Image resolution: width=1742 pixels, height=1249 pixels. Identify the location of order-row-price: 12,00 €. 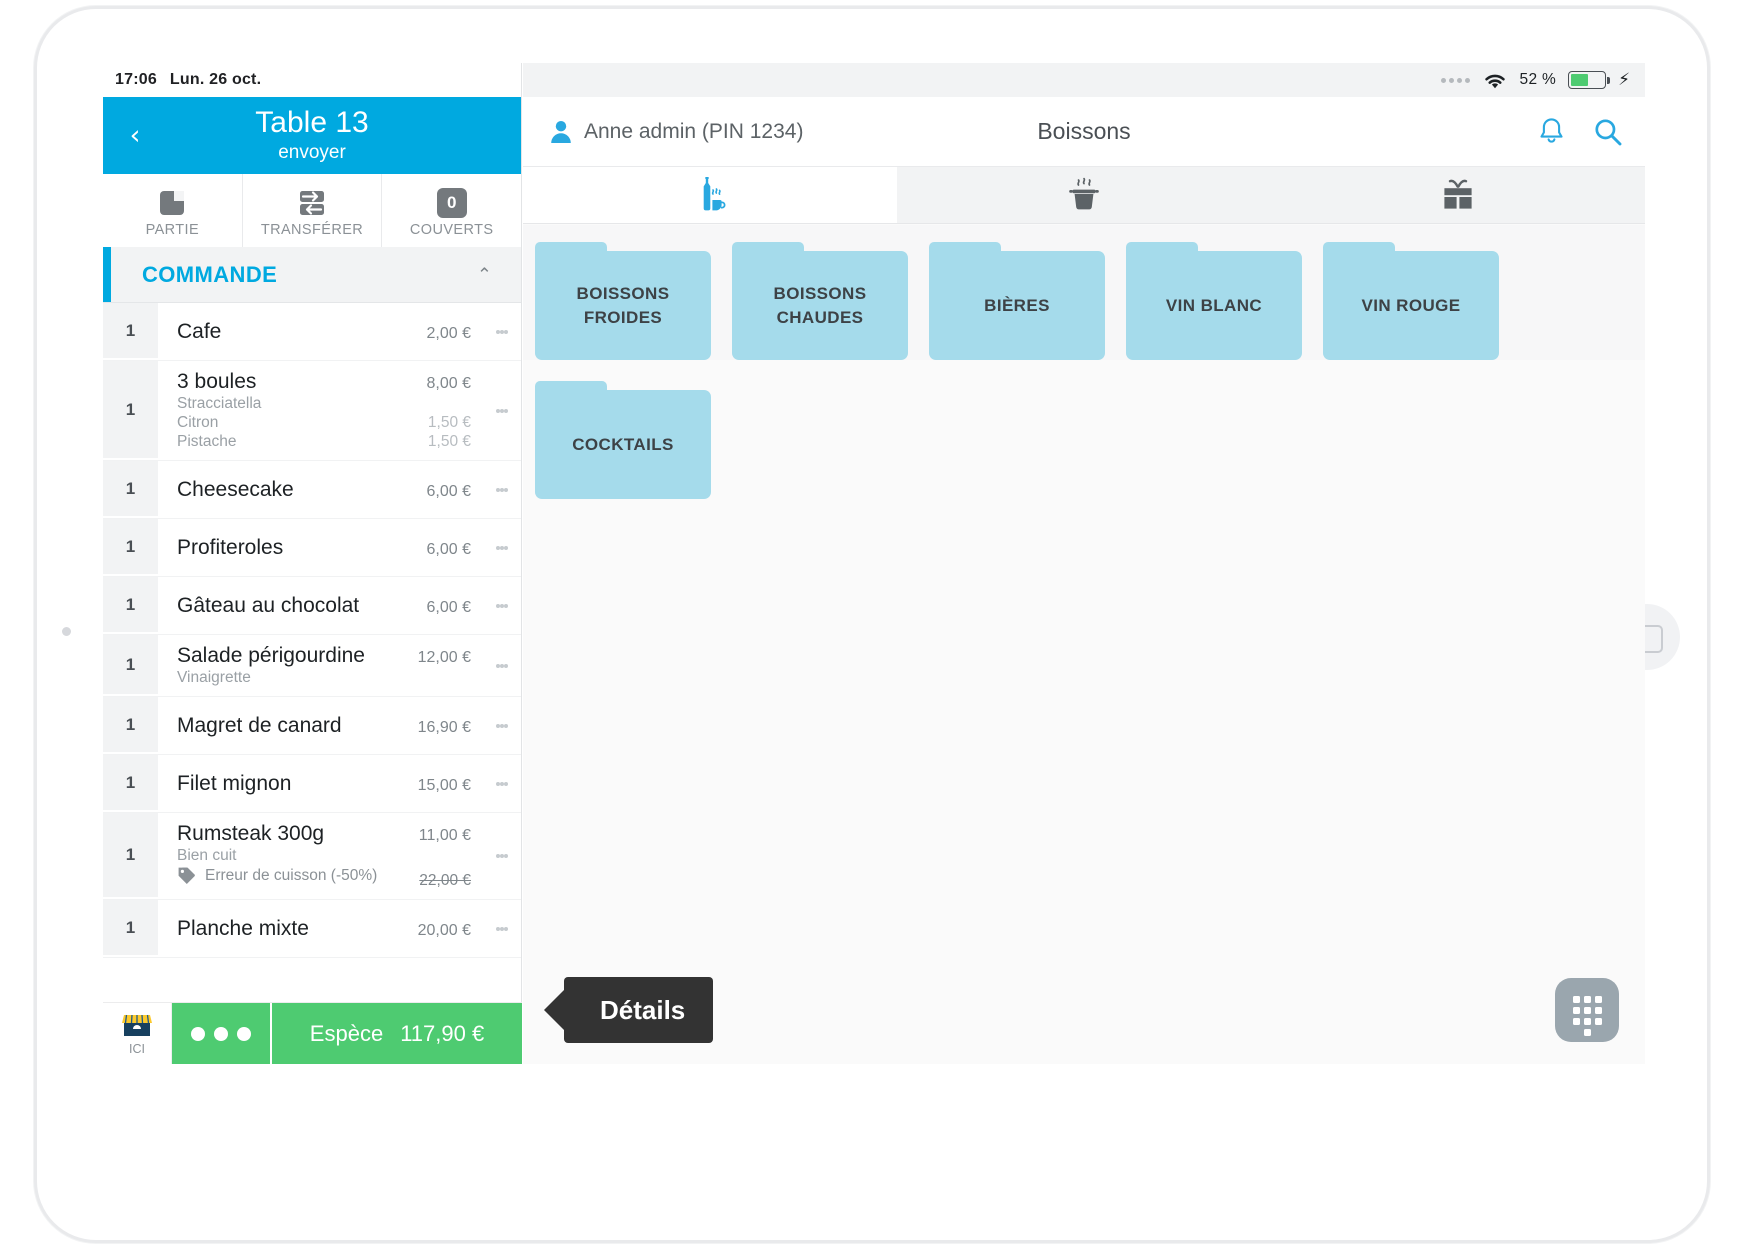
(444, 657).